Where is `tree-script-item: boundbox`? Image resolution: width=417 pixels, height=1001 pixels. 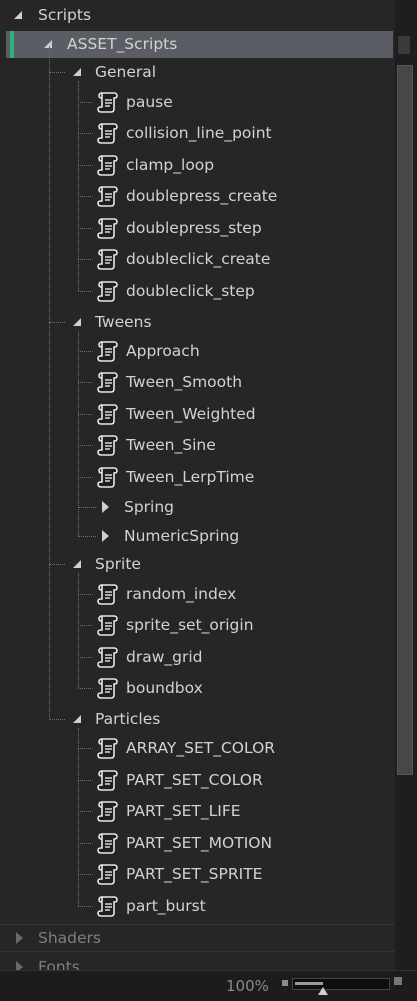
tree-script-item: boundbox is located at coordinates (150, 688).